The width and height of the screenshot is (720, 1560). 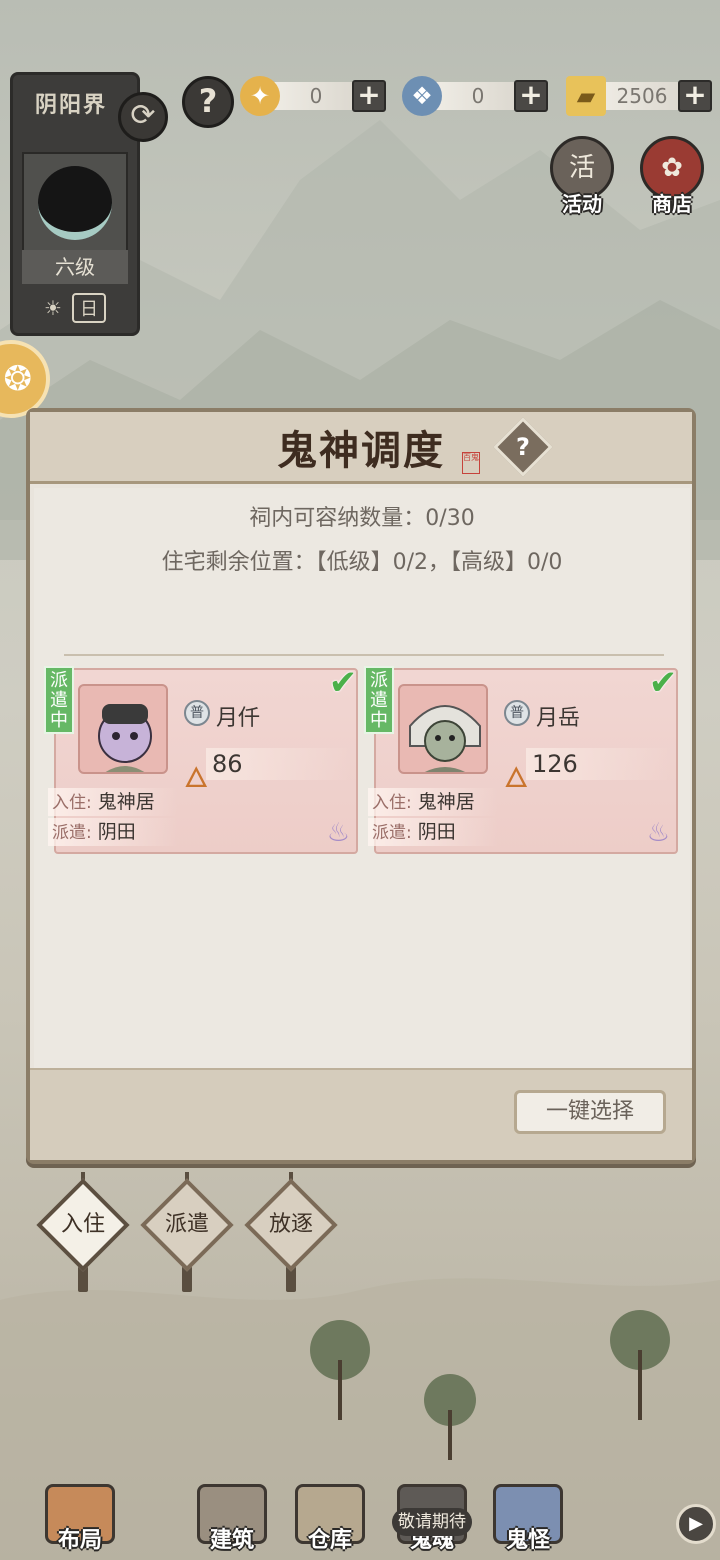 I want to click on realm-title: 阴阳界, so click(x=71, y=105).